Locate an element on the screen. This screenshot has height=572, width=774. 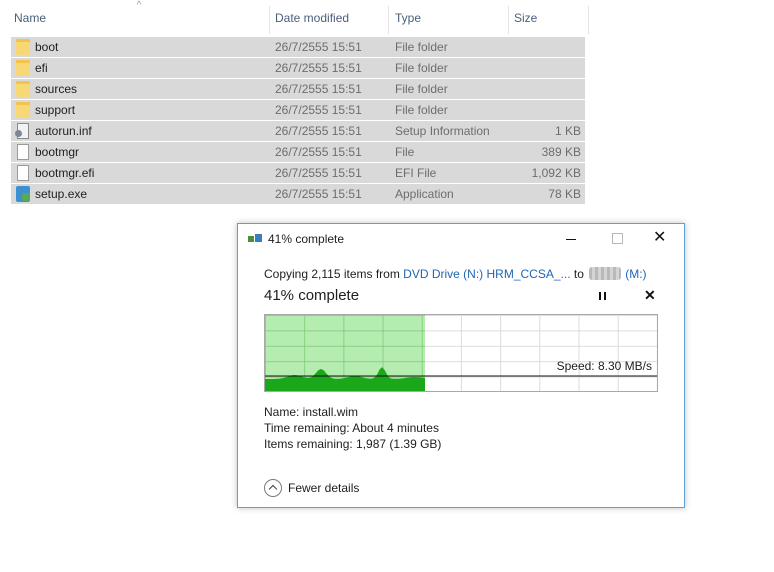
column-header-size-label: Size is located at coordinates (526, 18).